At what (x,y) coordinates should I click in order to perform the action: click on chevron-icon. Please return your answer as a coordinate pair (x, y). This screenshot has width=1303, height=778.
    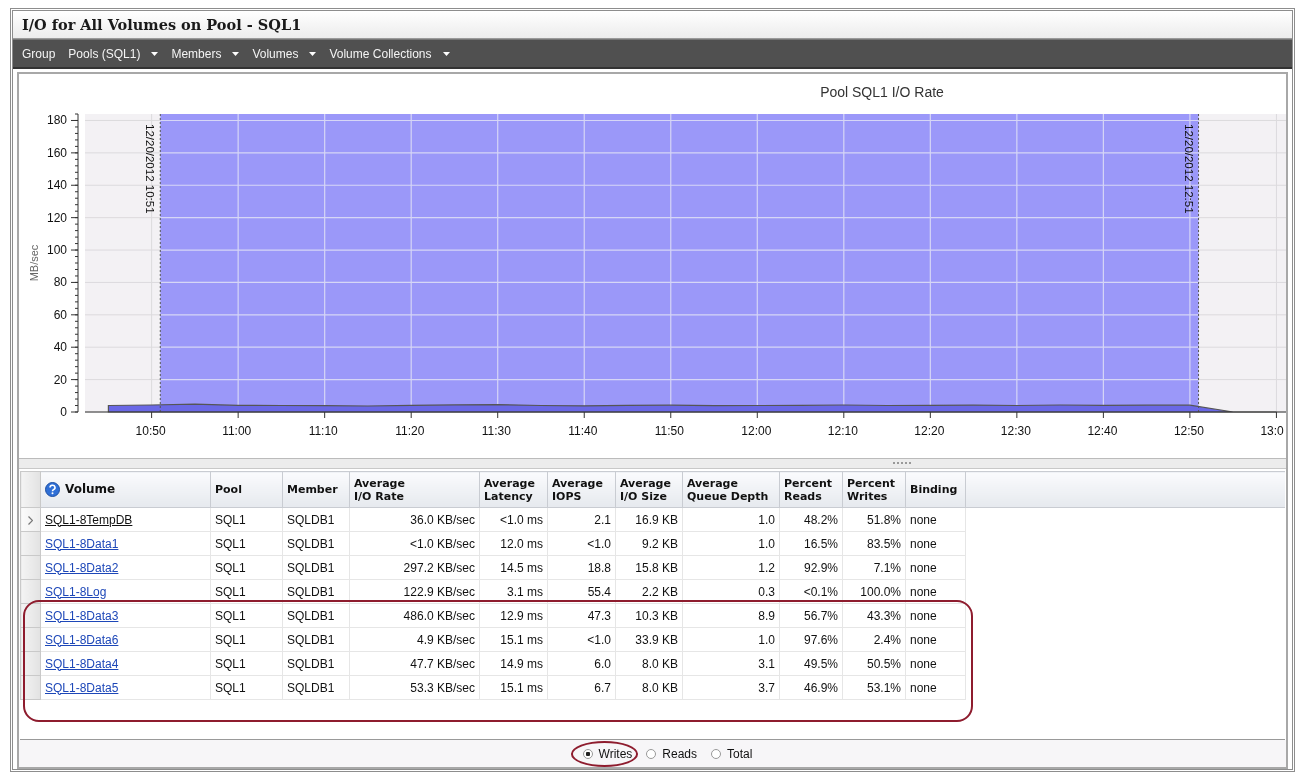
    Looking at the image, I should click on (30, 520).